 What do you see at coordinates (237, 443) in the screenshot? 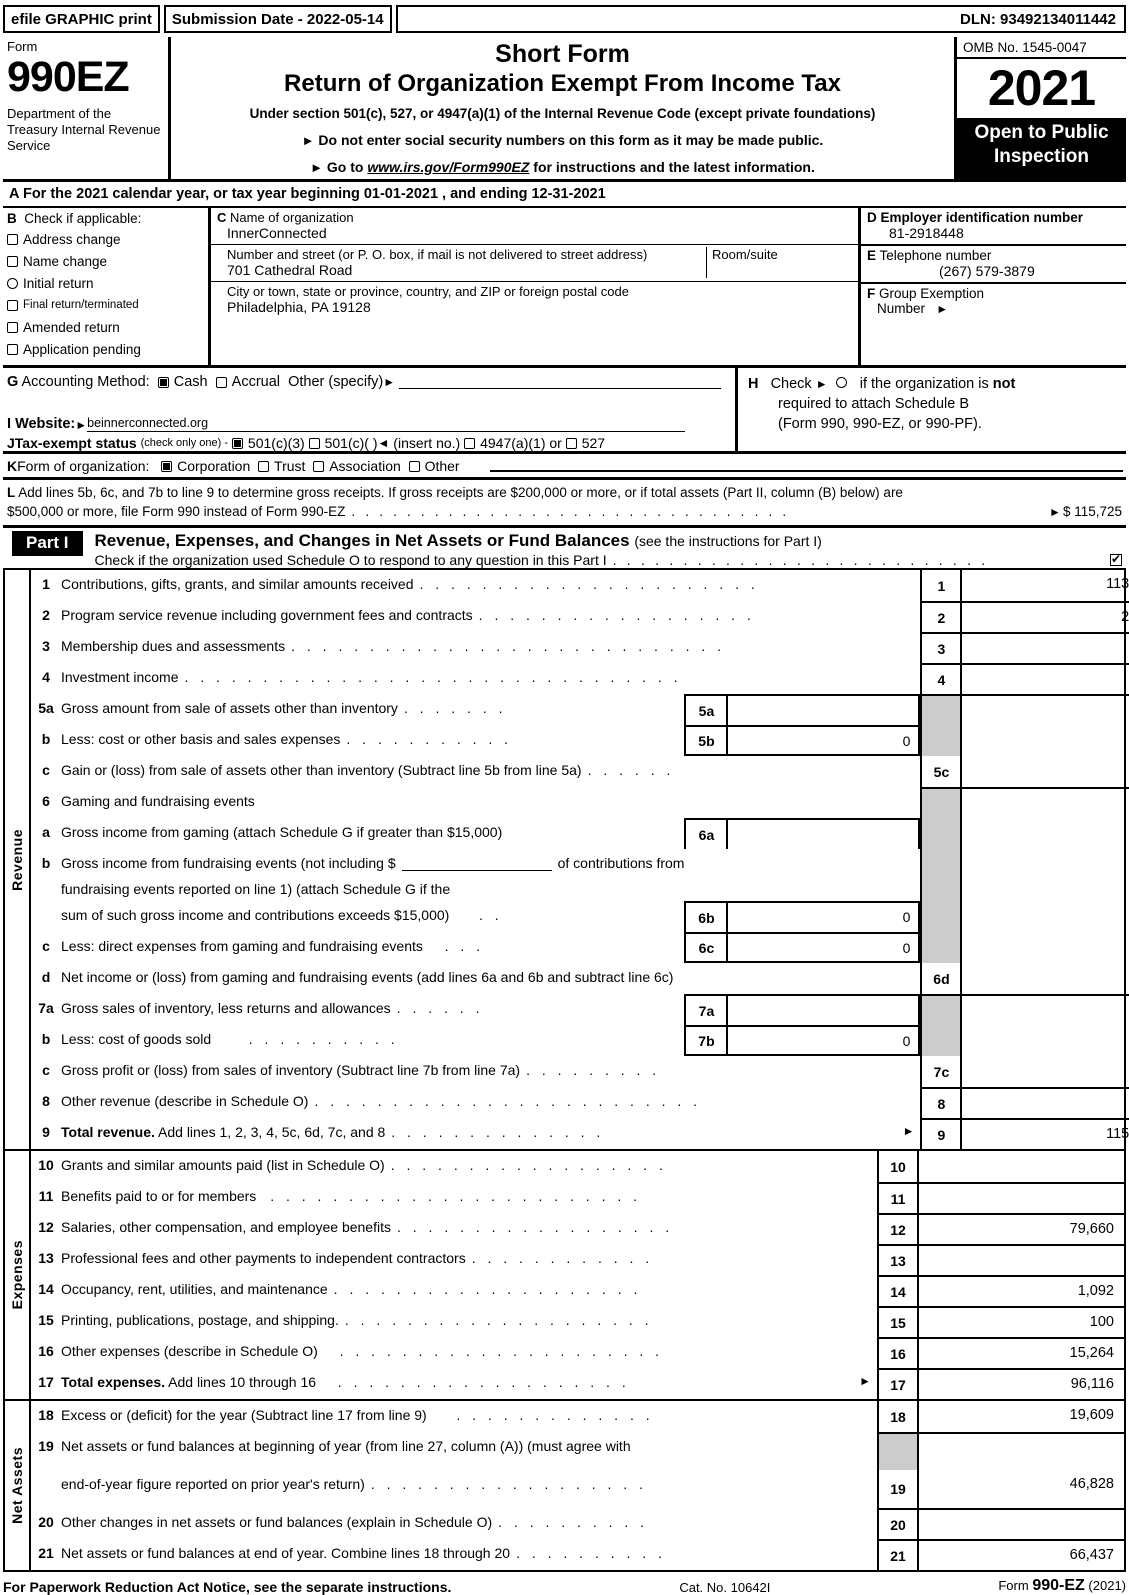
I see `checkbox-501c3-icon` at bounding box center [237, 443].